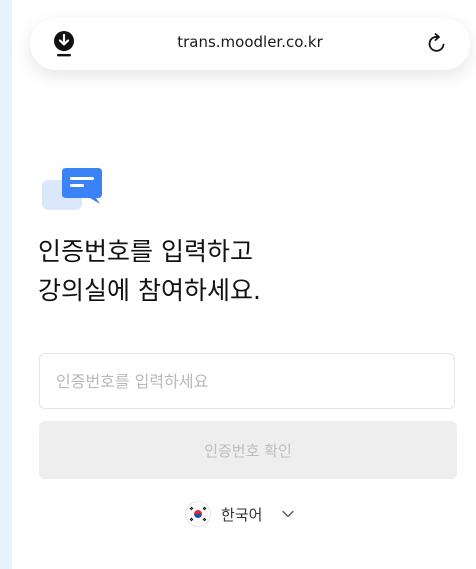 The image size is (476, 569). Describe the element at coordinates (288, 514) in the screenshot. I see `chevron-down-icon` at that location.